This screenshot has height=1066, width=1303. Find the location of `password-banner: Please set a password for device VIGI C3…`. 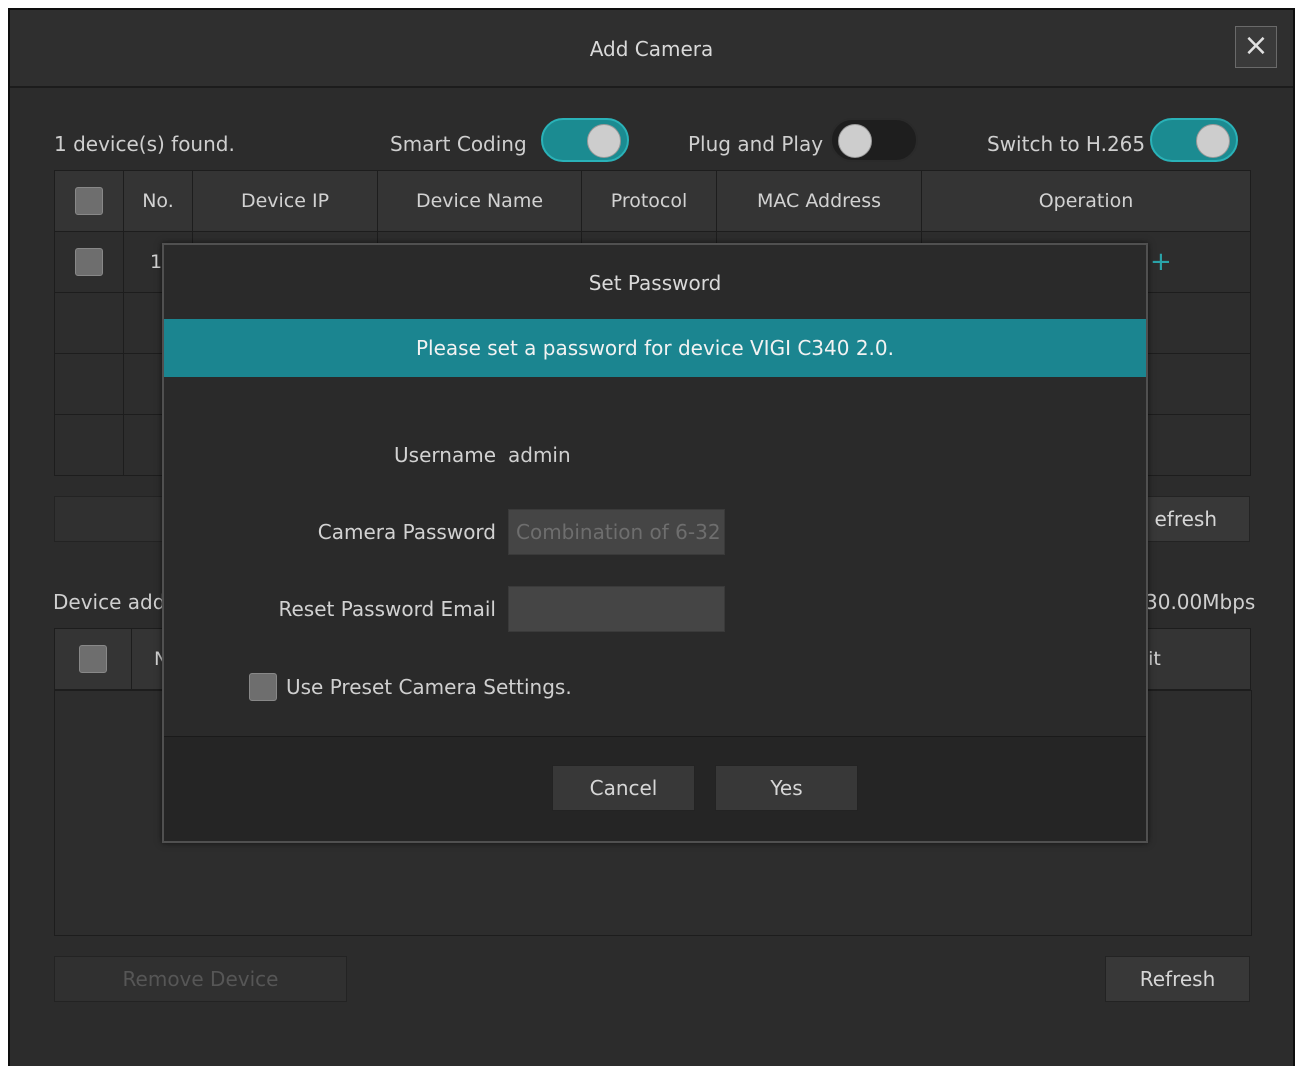

password-banner: Please set a password for device VIGI C3… is located at coordinates (655, 348).